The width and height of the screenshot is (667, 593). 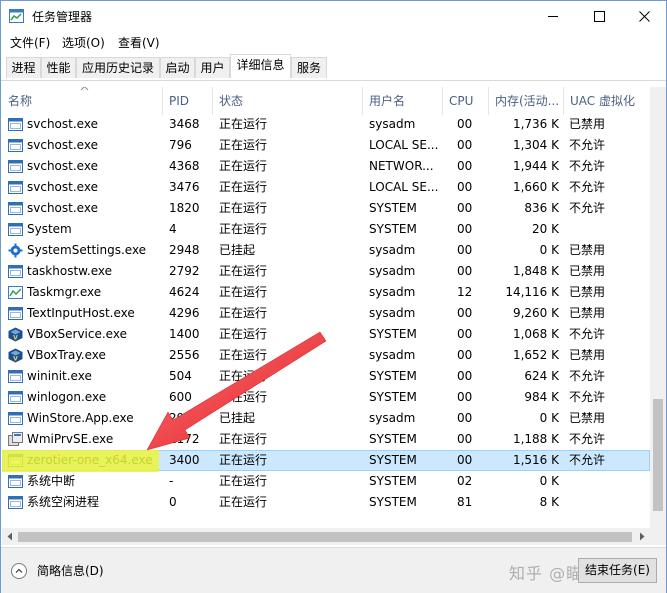 What do you see at coordinates (15, 439) in the screenshot?
I see `wmi-icon` at bounding box center [15, 439].